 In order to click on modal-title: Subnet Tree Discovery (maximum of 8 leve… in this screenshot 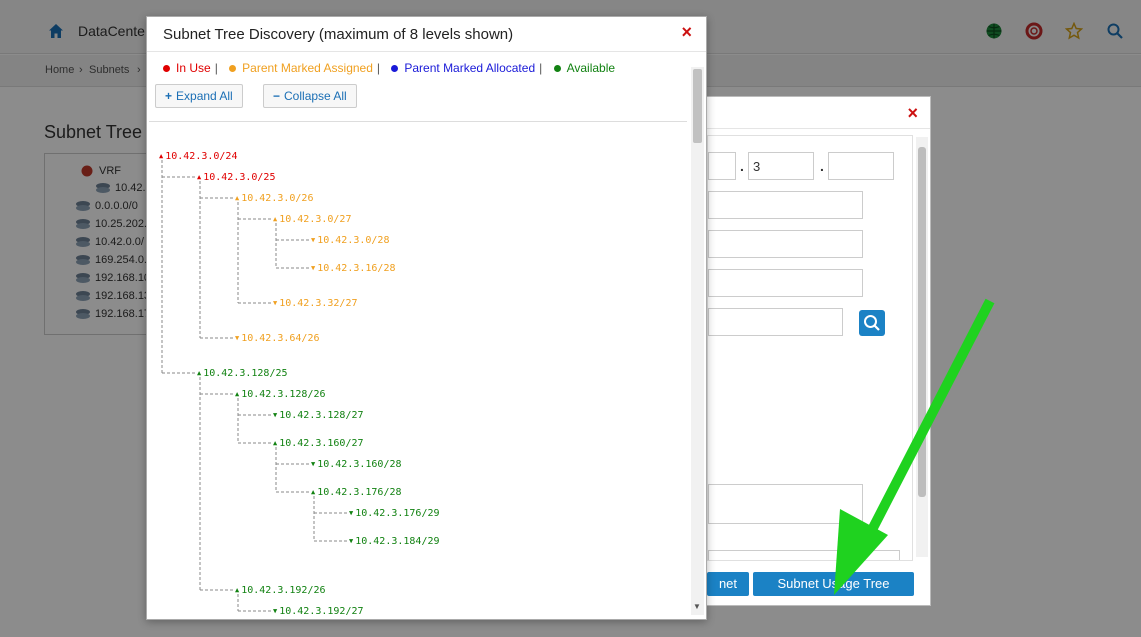, I will do `click(338, 34)`.